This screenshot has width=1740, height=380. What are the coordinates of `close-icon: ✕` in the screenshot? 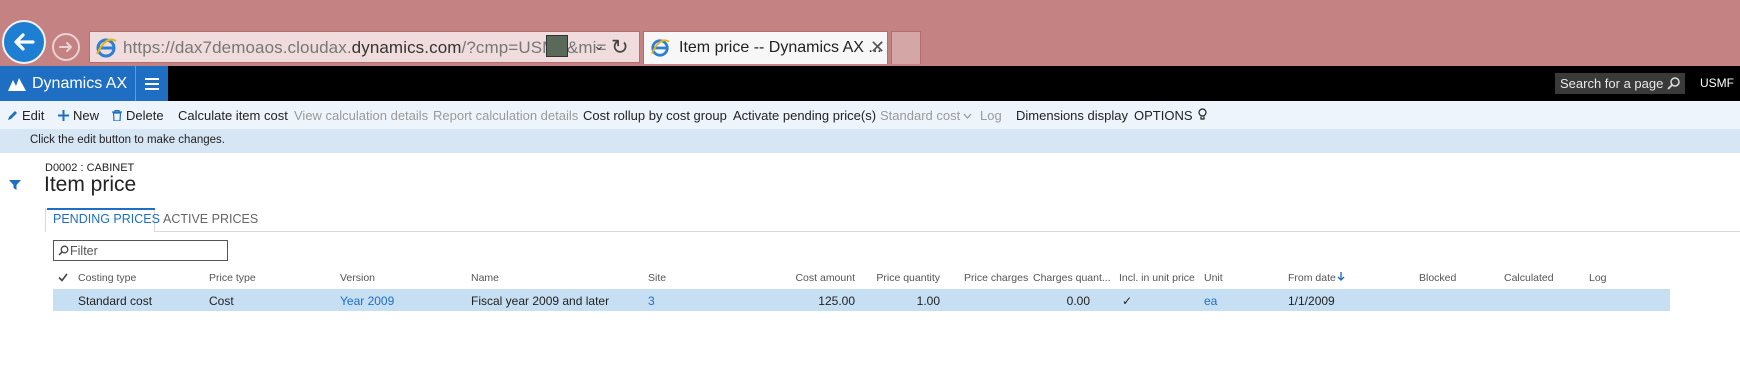 It's located at (877, 47).